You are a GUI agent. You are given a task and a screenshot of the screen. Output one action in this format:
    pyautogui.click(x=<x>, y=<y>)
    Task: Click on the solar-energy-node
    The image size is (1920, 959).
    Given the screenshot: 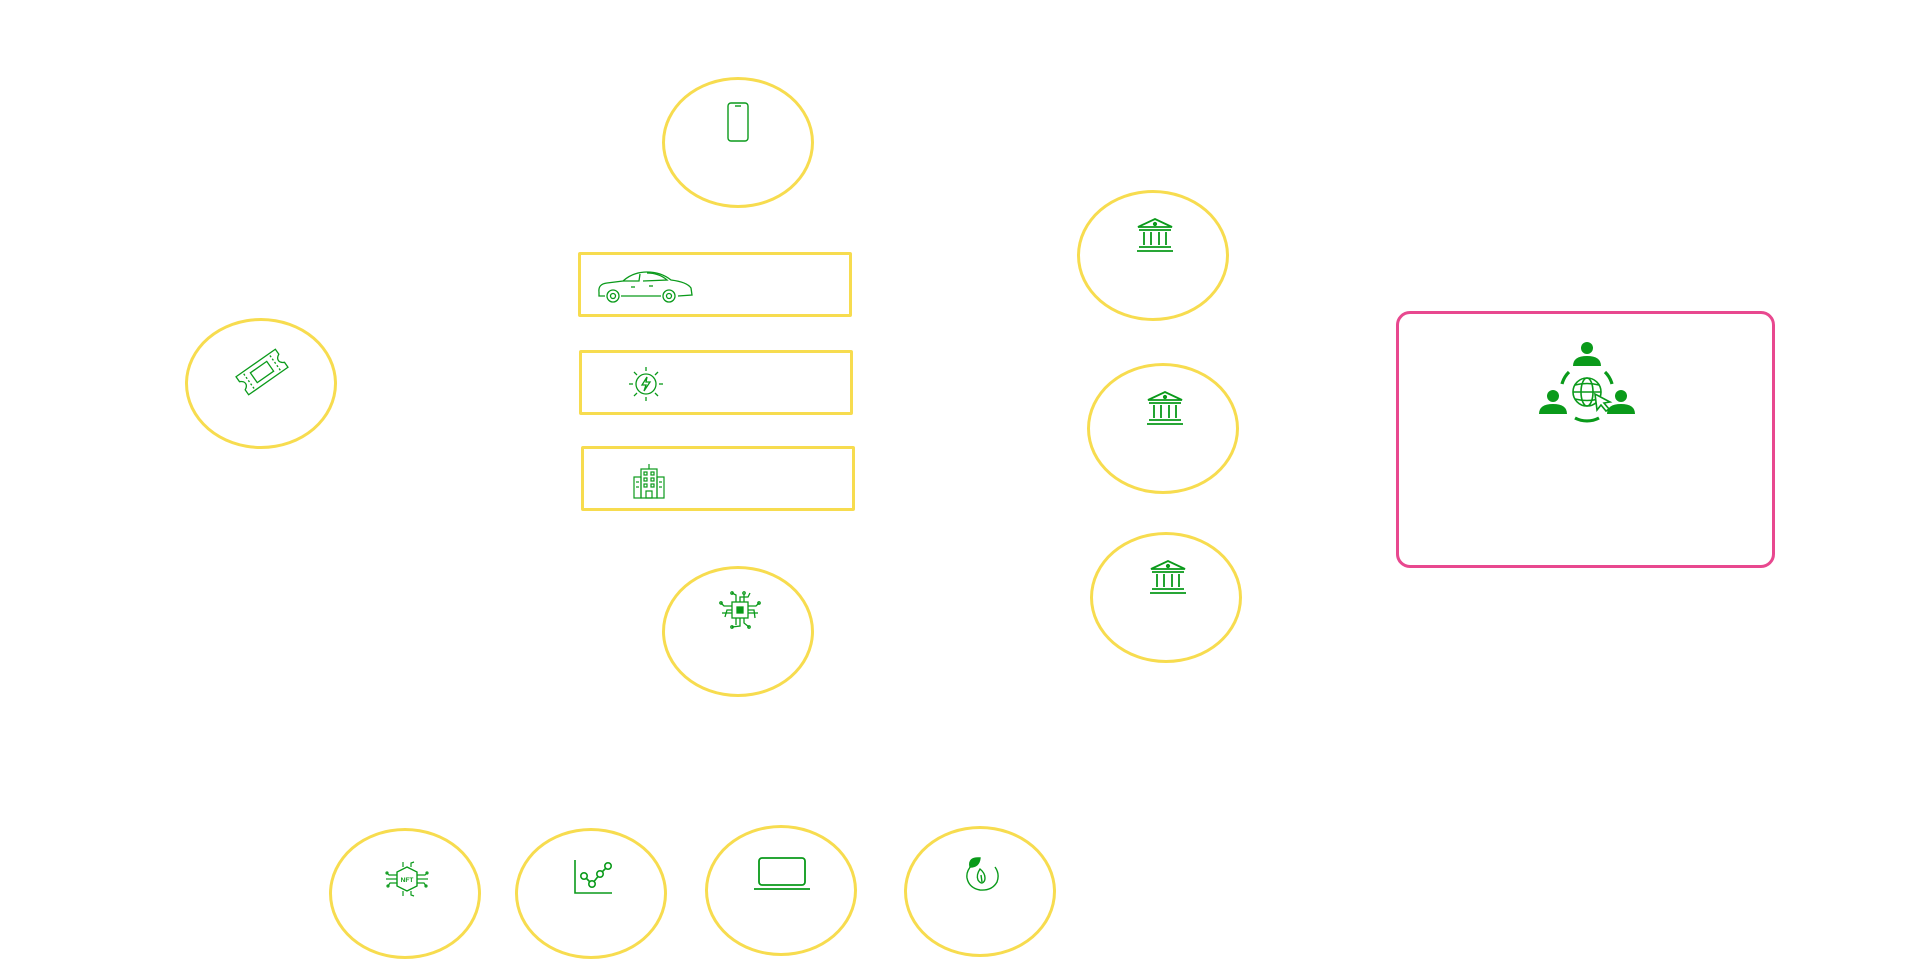 What is the action you would take?
    pyautogui.click(x=716, y=382)
    